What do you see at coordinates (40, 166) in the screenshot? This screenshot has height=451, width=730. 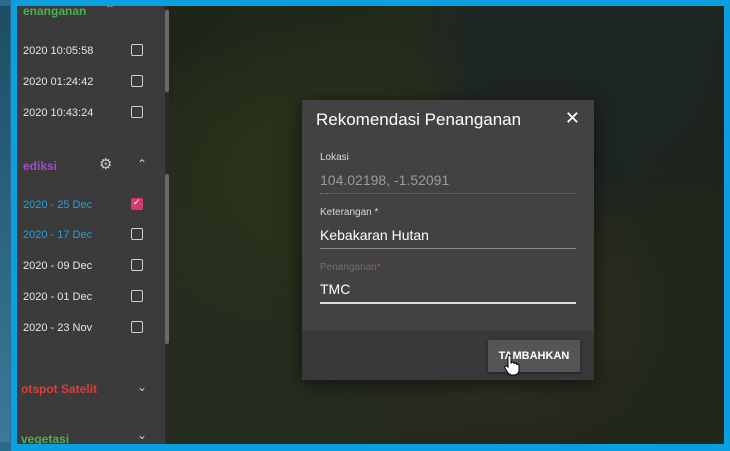 I see `section-prediksi-title: ediksi` at bounding box center [40, 166].